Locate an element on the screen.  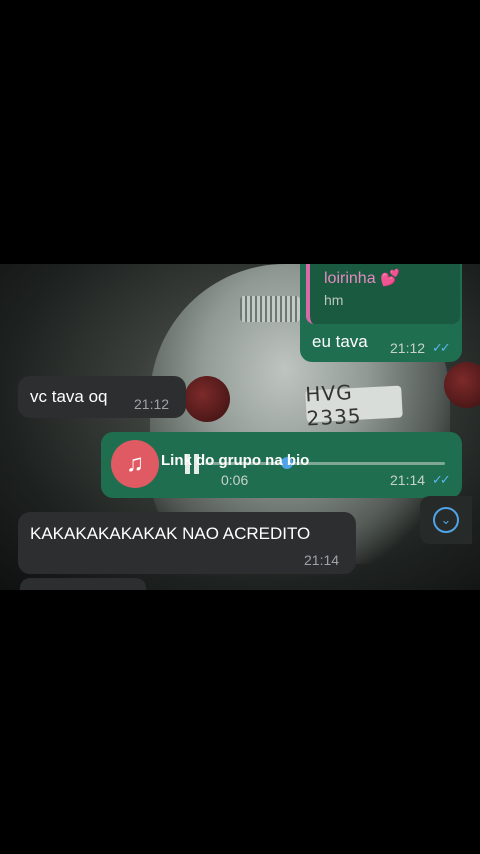
car-light-left is located at coordinates (207, 399).